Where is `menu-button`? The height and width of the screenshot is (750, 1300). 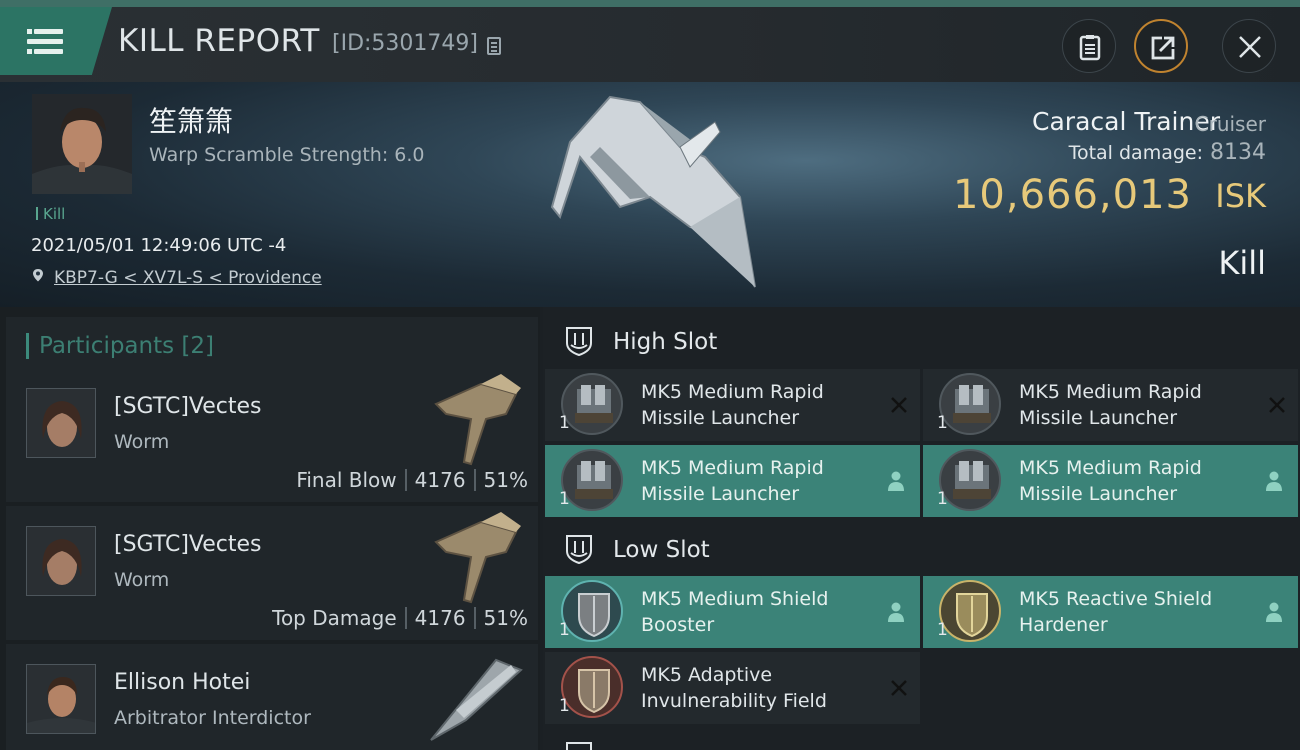 menu-button is located at coordinates (56, 41).